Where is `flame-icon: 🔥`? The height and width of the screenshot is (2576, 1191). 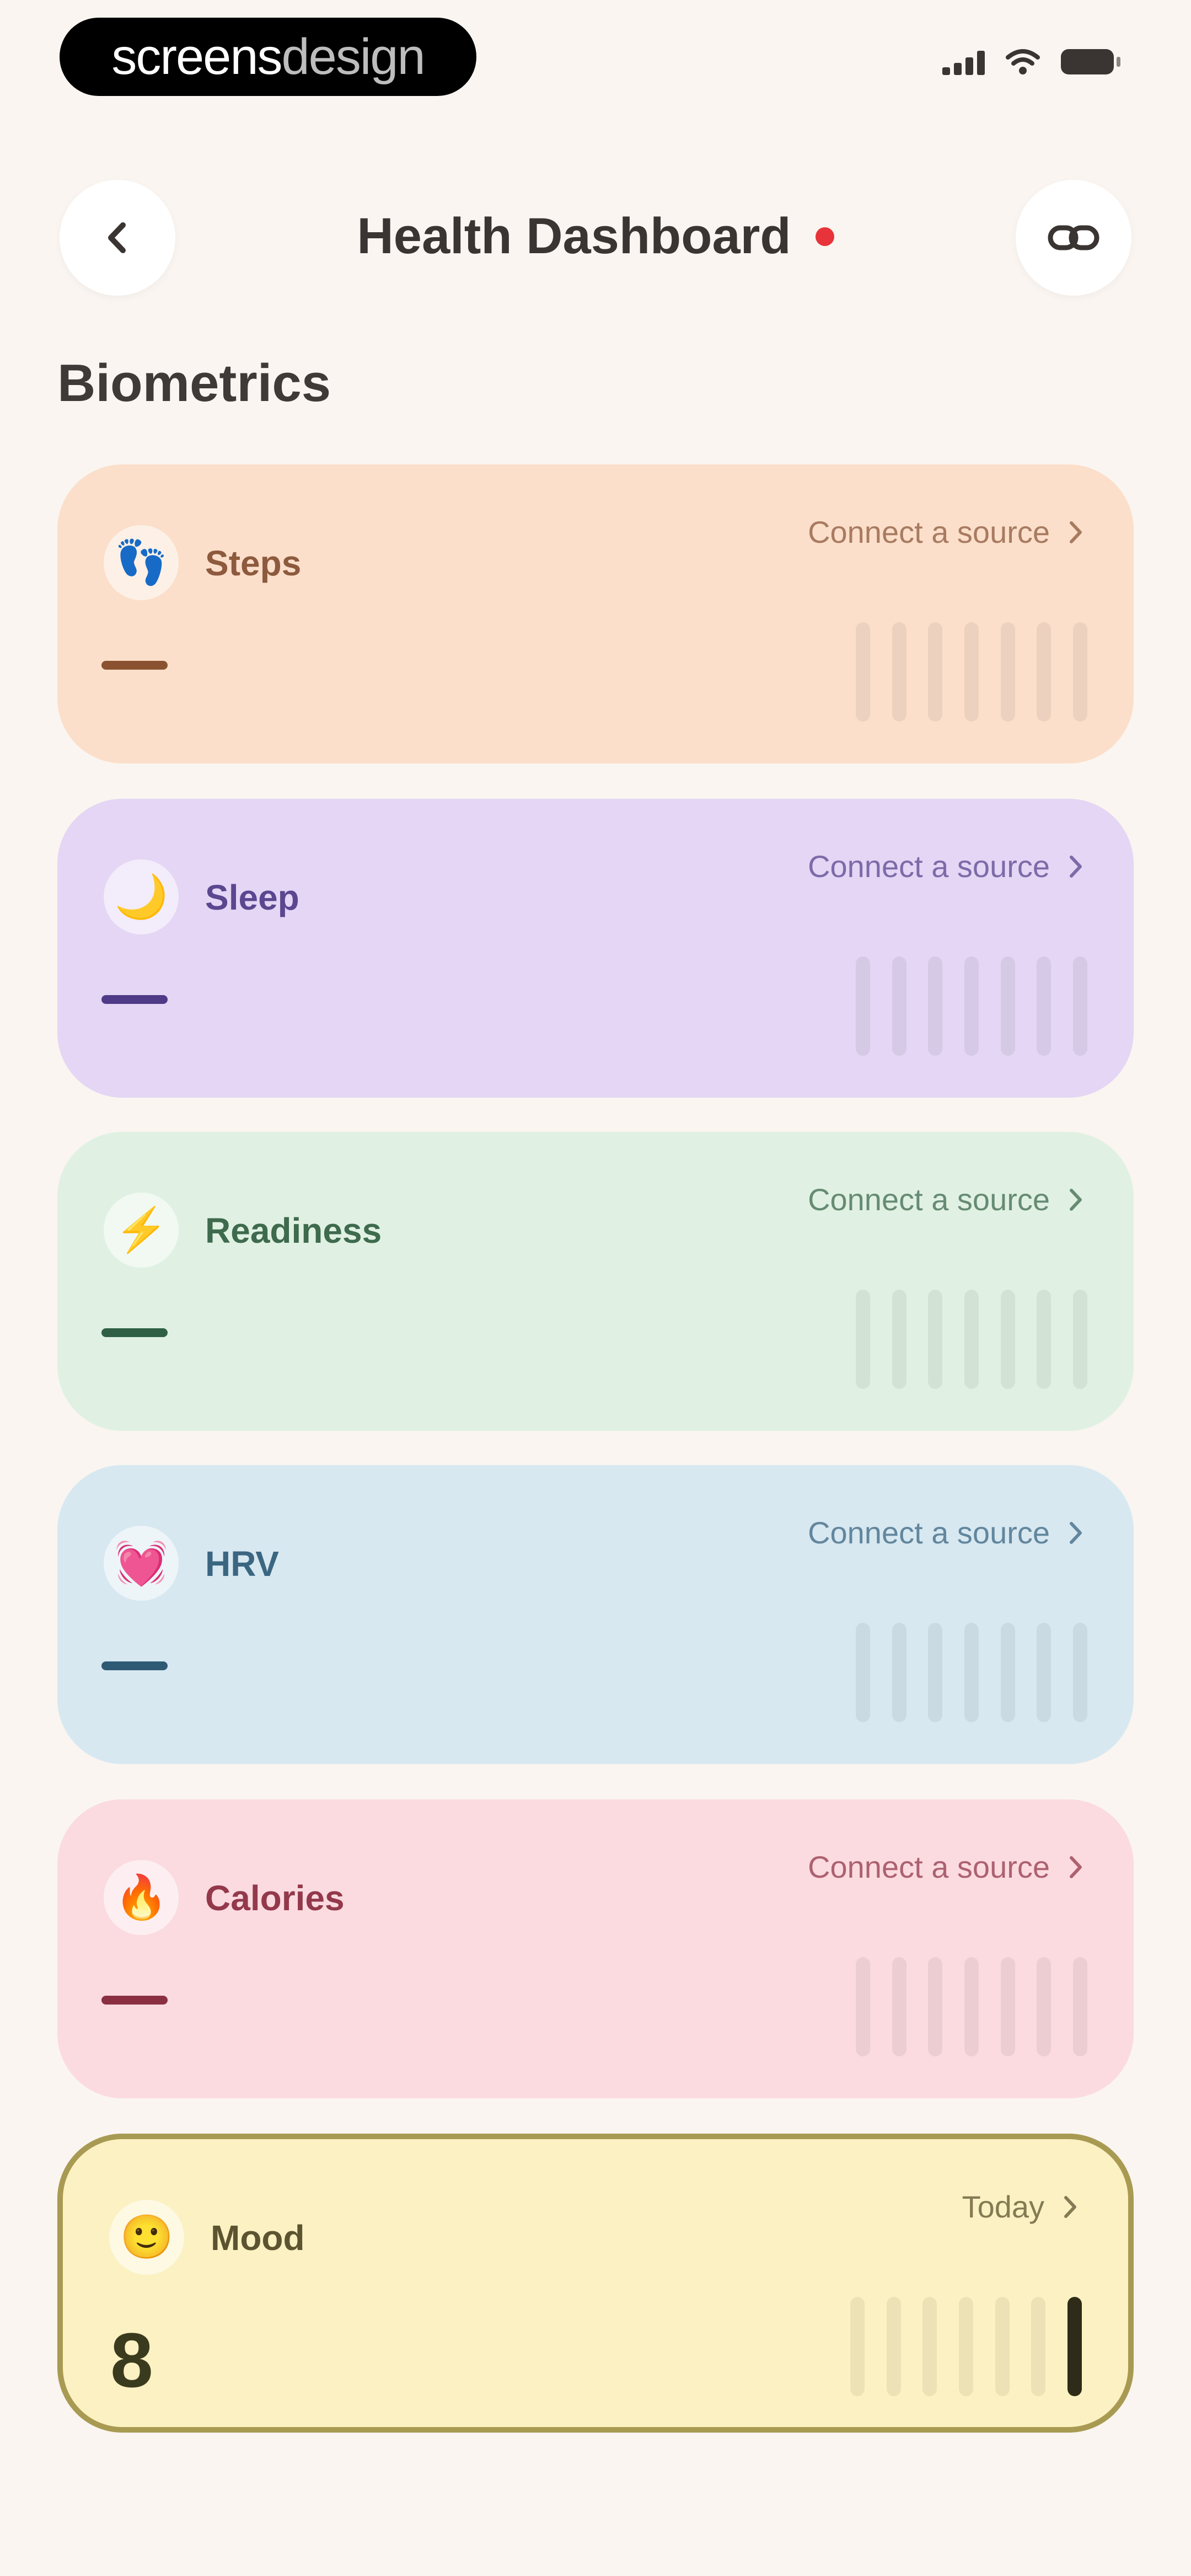
flame-icon: 🔥 is located at coordinates (141, 1897).